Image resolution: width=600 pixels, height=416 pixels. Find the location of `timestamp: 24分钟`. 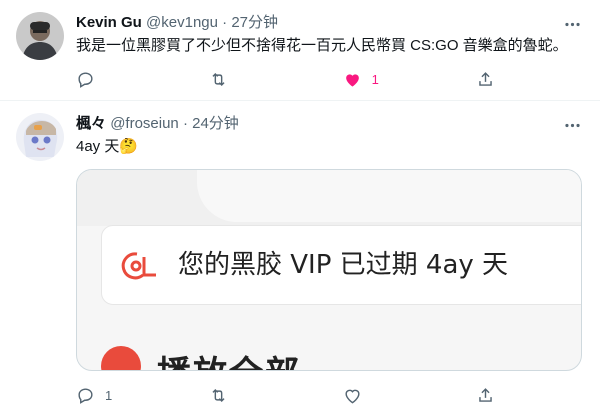

timestamp: 24分钟 is located at coordinates (215, 123).